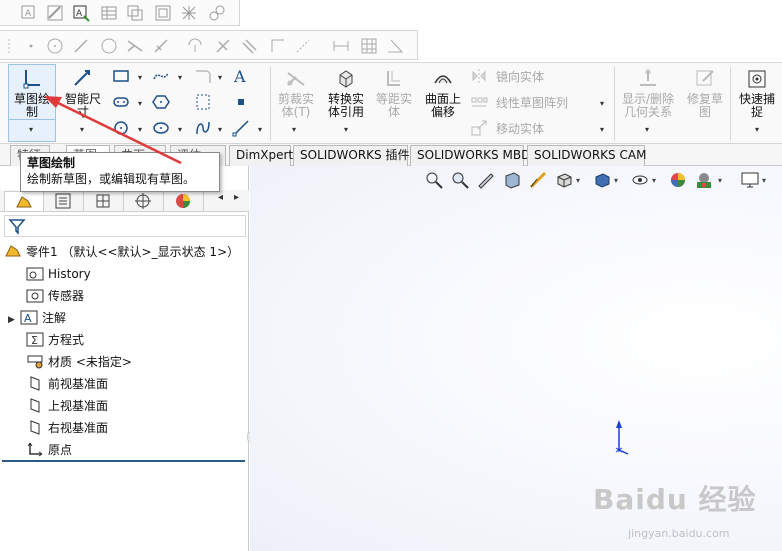 The image size is (782, 551). Describe the element at coordinates (32, 92) in the screenshot. I see `sketch-button: 草图绘 制` at that location.